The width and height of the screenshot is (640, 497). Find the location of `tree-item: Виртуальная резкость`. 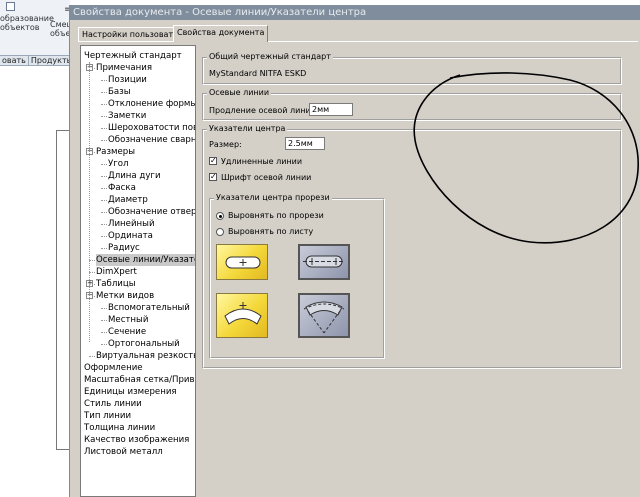

tree-item: Виртуальная резкость is located at coordinates (145, 356).